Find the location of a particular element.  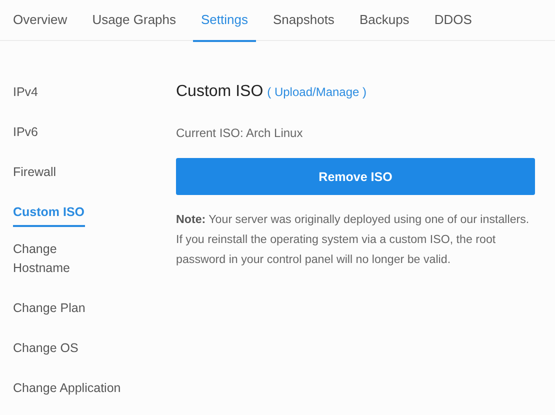

sidebar-item: Firewall is located at coordinates (34, 175).